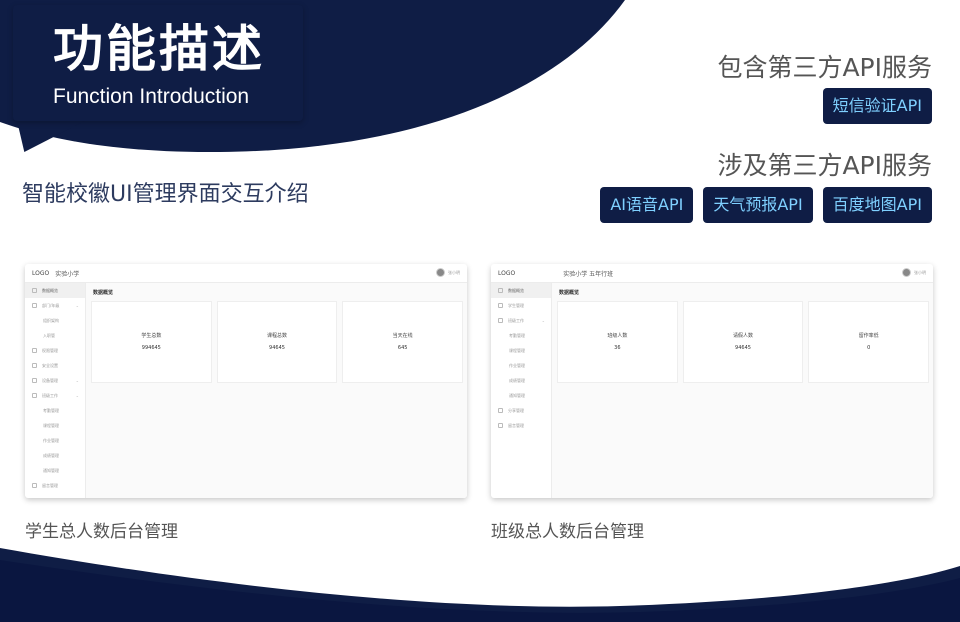  Describe the element at coordinates (151, 336) in the screenshot. I see `stat-label: 学生总数` at that location.